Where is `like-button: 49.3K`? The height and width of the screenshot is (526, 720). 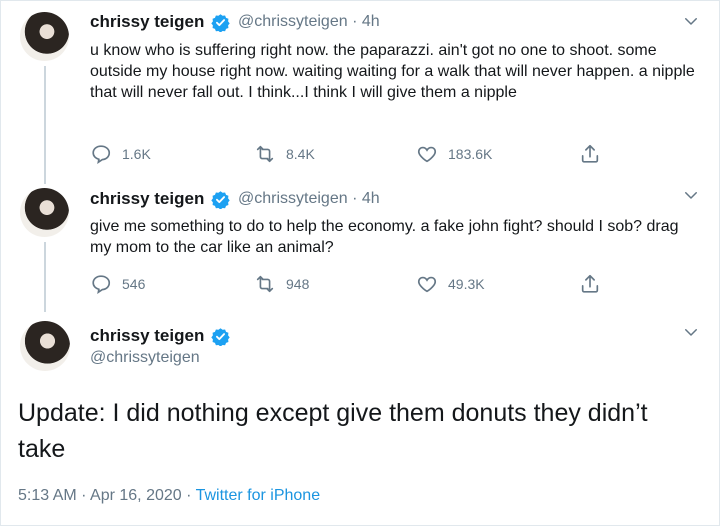
like-button: 49.3K is located at coordinates (450, 284).